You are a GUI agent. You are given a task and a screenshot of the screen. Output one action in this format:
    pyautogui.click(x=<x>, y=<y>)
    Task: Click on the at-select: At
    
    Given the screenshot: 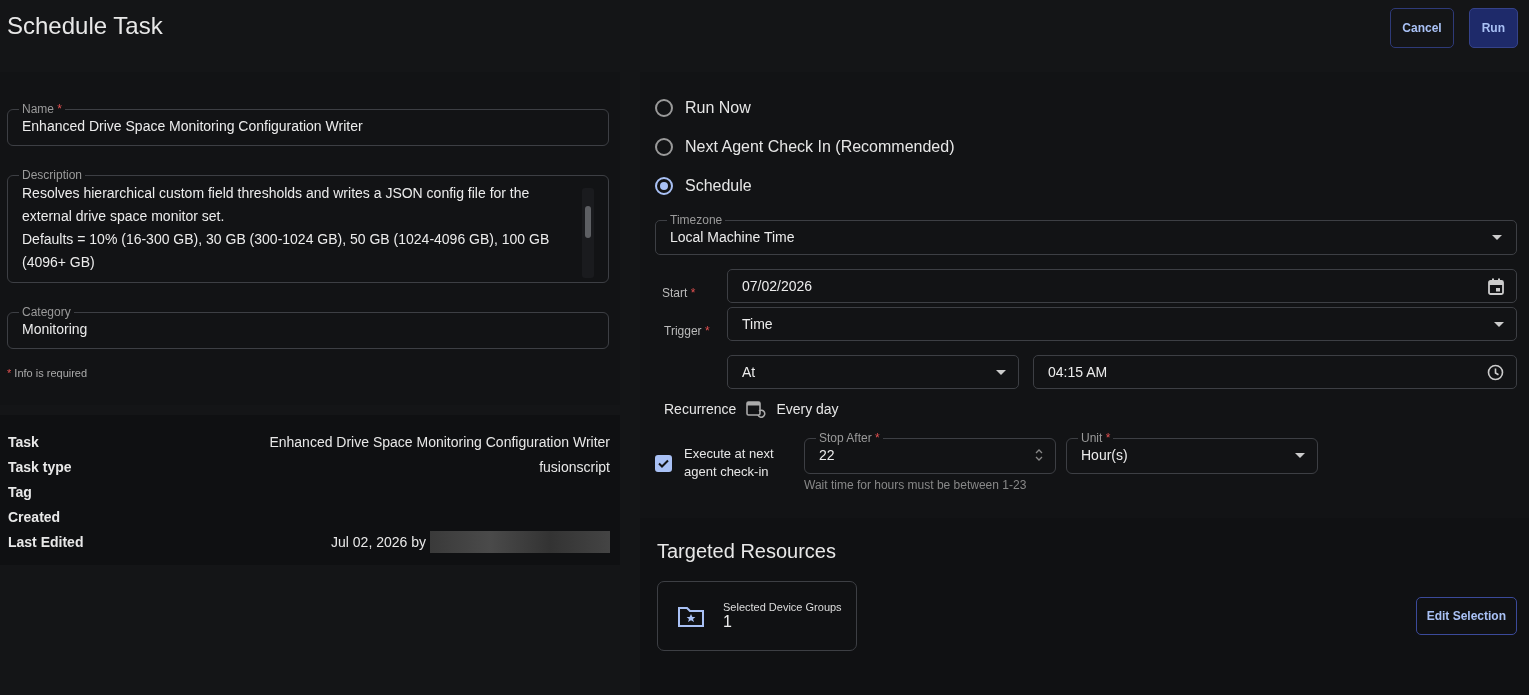 What is the action you would take?
    pyautogui.click(x=873, y=372)
    